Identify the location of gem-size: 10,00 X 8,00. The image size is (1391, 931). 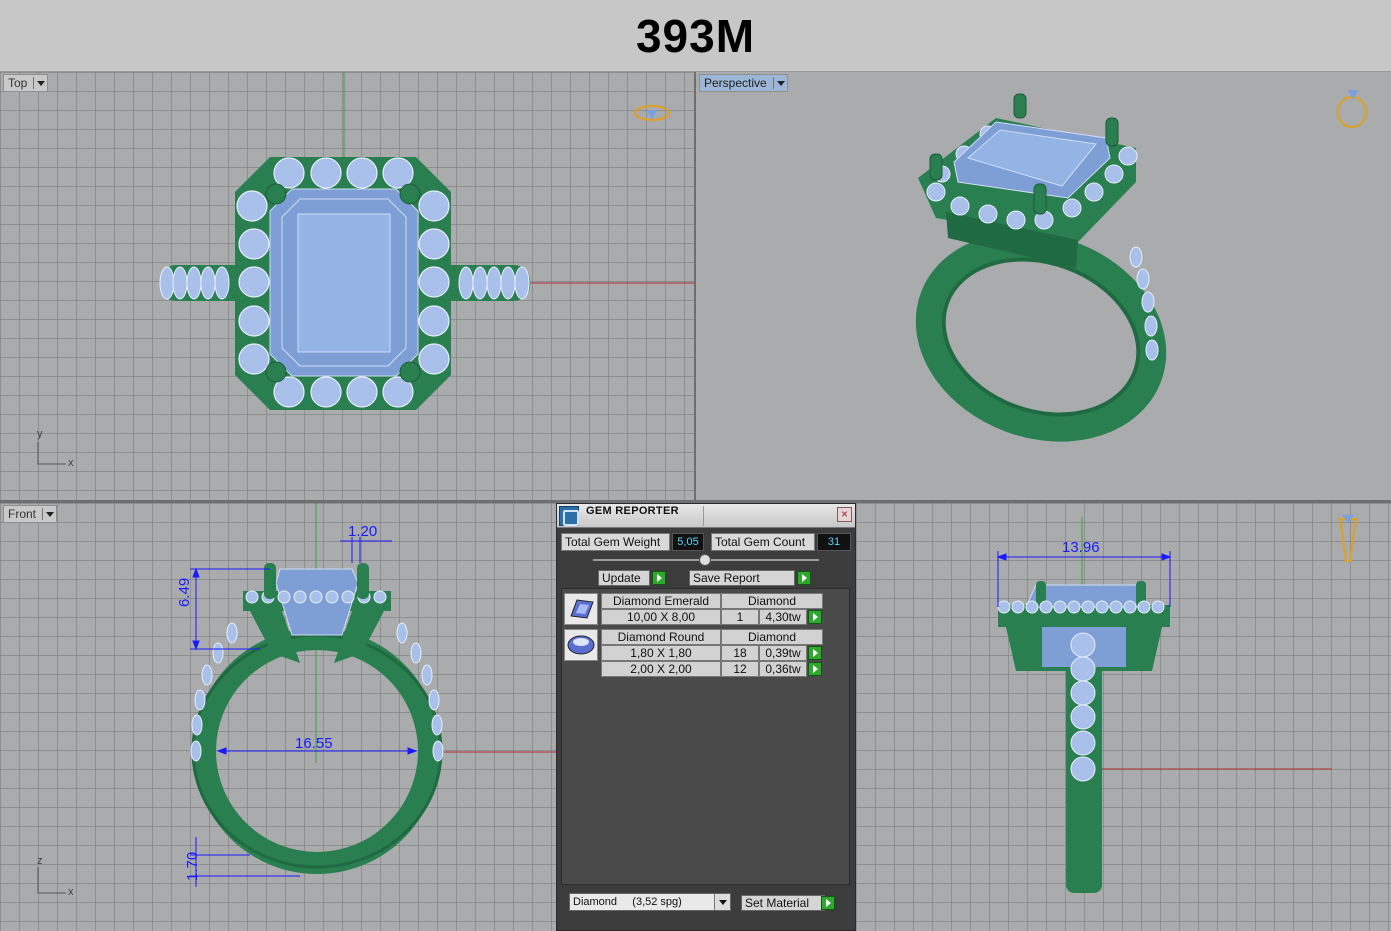
(661, 617).